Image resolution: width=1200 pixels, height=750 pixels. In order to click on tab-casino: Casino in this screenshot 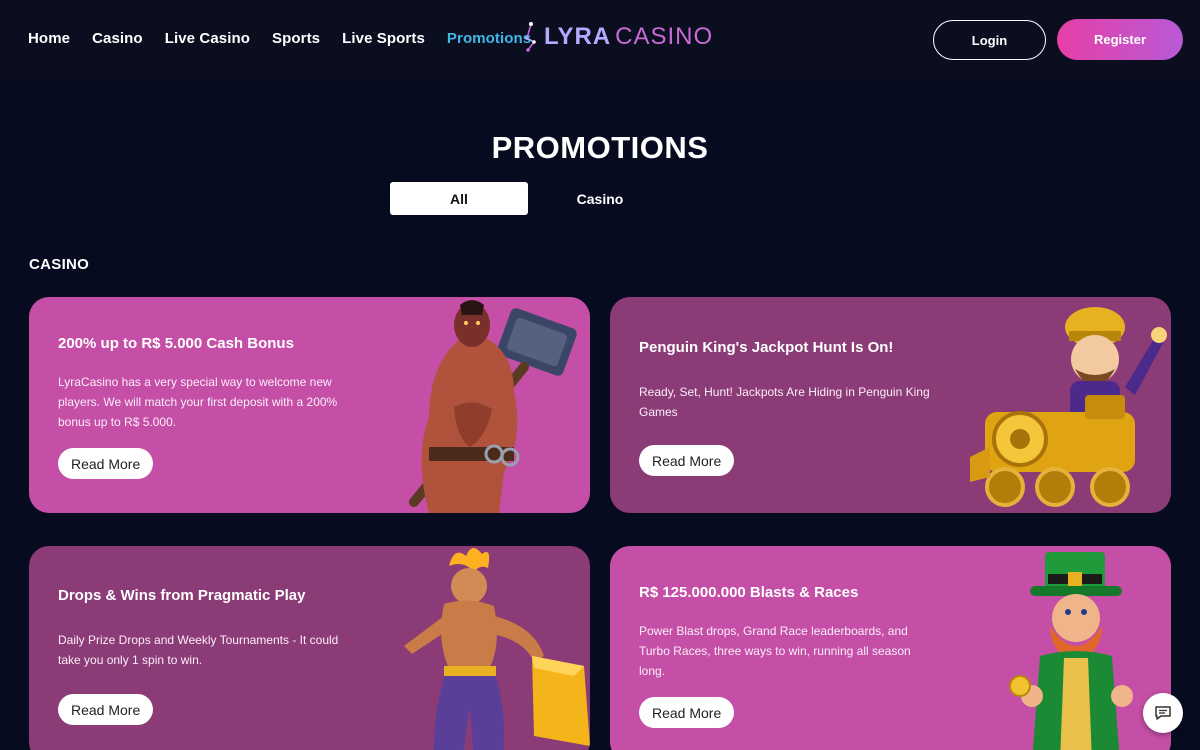, I will do `click(600, 198)`.